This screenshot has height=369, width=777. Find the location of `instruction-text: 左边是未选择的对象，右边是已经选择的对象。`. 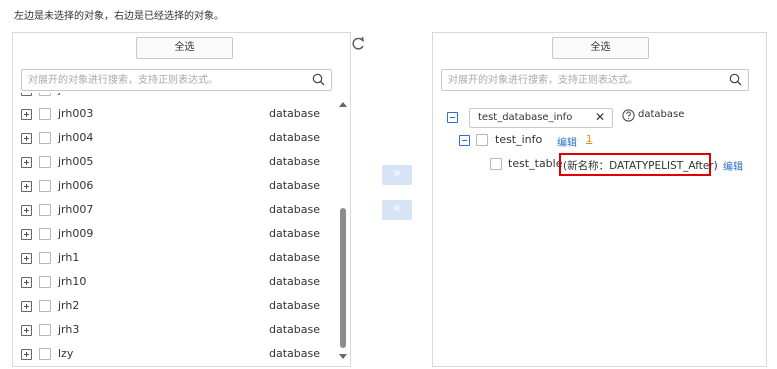

instruction-text: 左边是未选择的对象，右边是已经选择的对象。 is located at coordinates (119, 16).